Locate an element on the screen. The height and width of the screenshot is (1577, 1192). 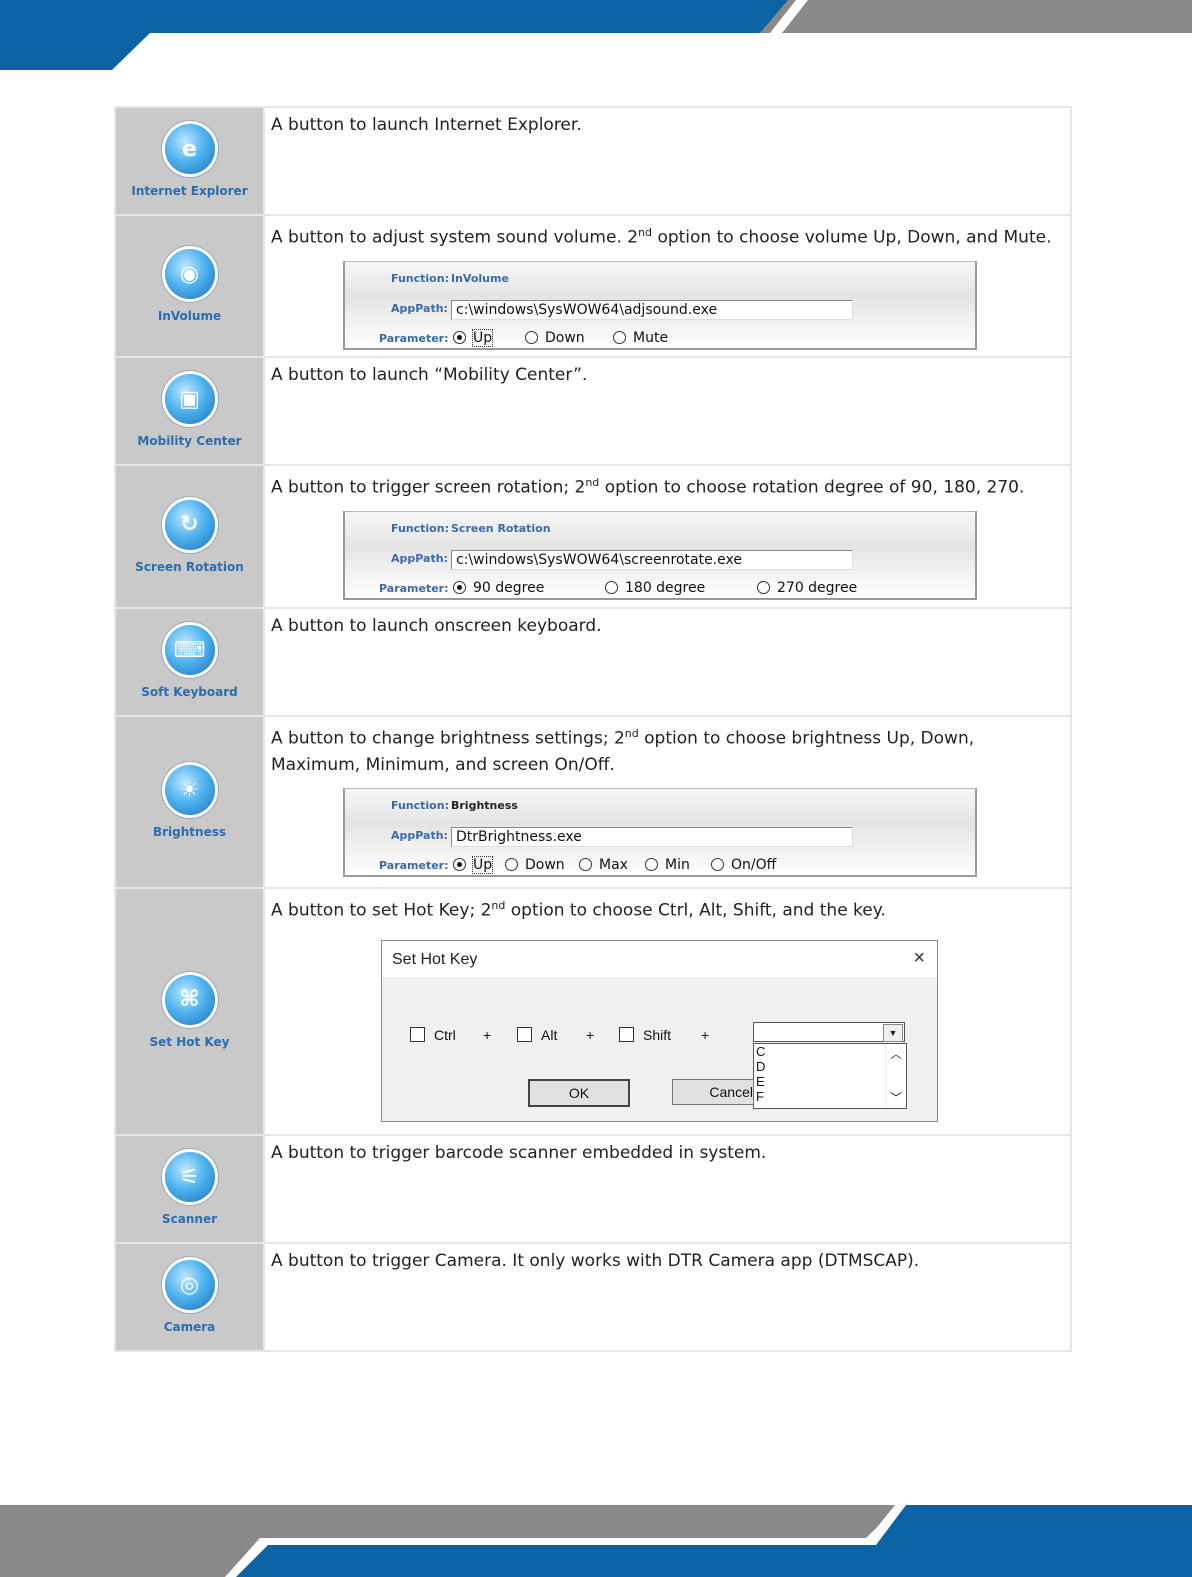
icon-button-keyboard: ⌨ Soft Keyboard is located at coordinates (189, 662).